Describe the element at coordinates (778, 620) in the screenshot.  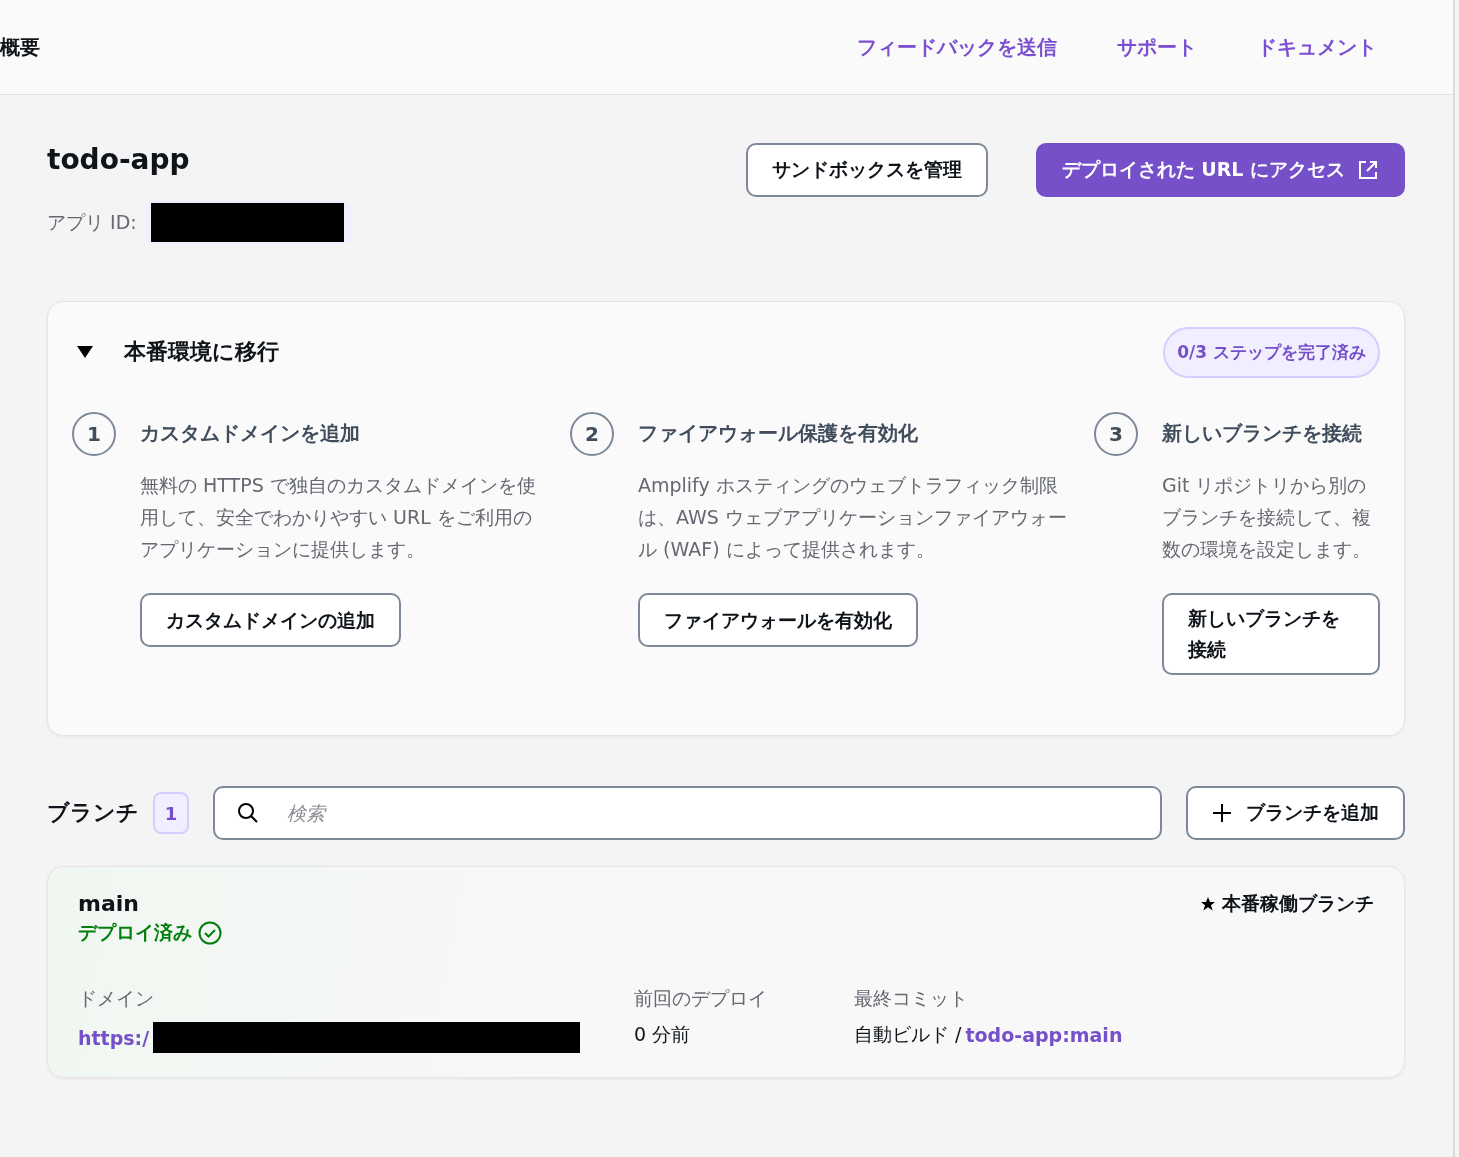
I see `step-button: ファイアウォールを有効化` at that location.